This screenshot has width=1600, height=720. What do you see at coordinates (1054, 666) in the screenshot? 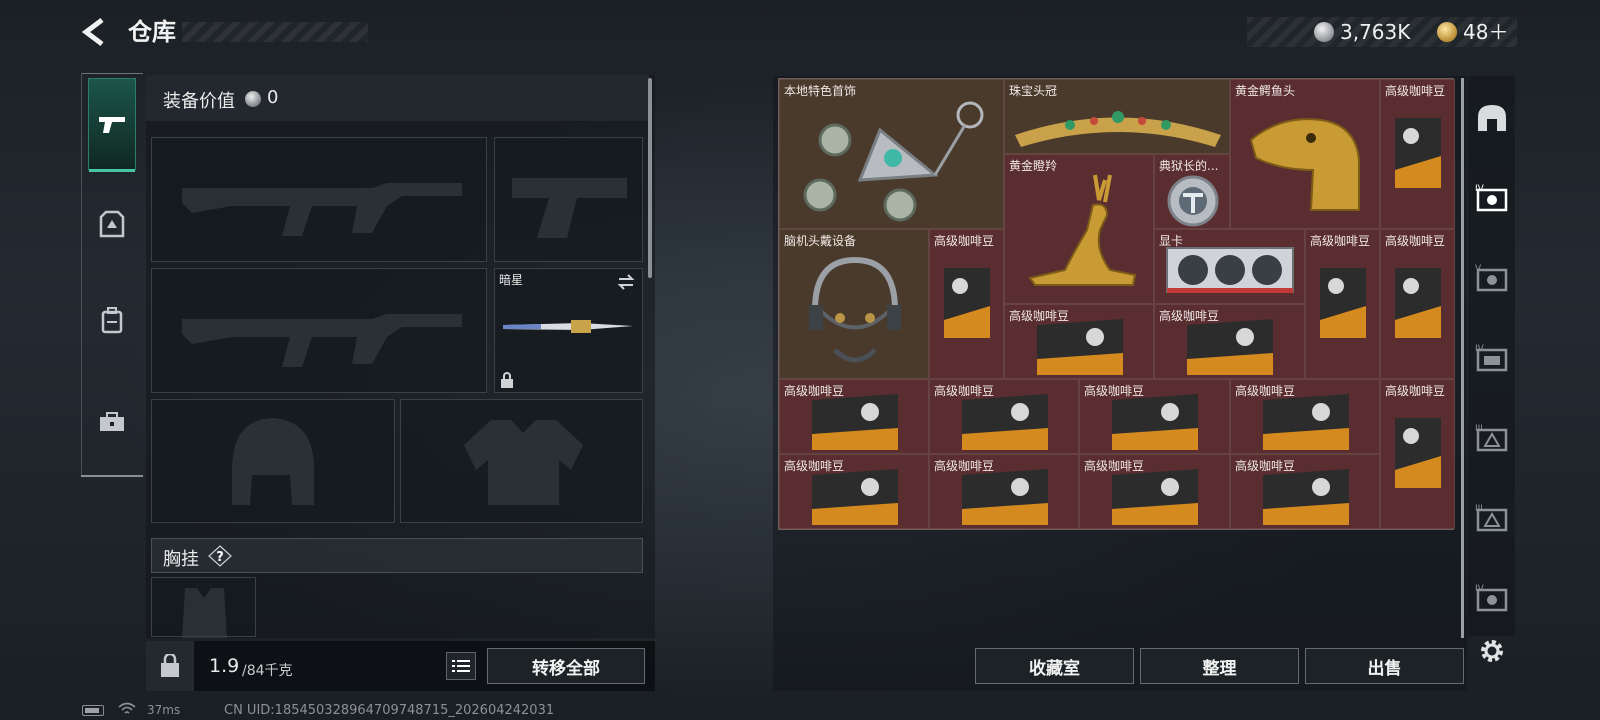
I see `collection-room-button: 收藏室` at bounding box center [1054, 666].